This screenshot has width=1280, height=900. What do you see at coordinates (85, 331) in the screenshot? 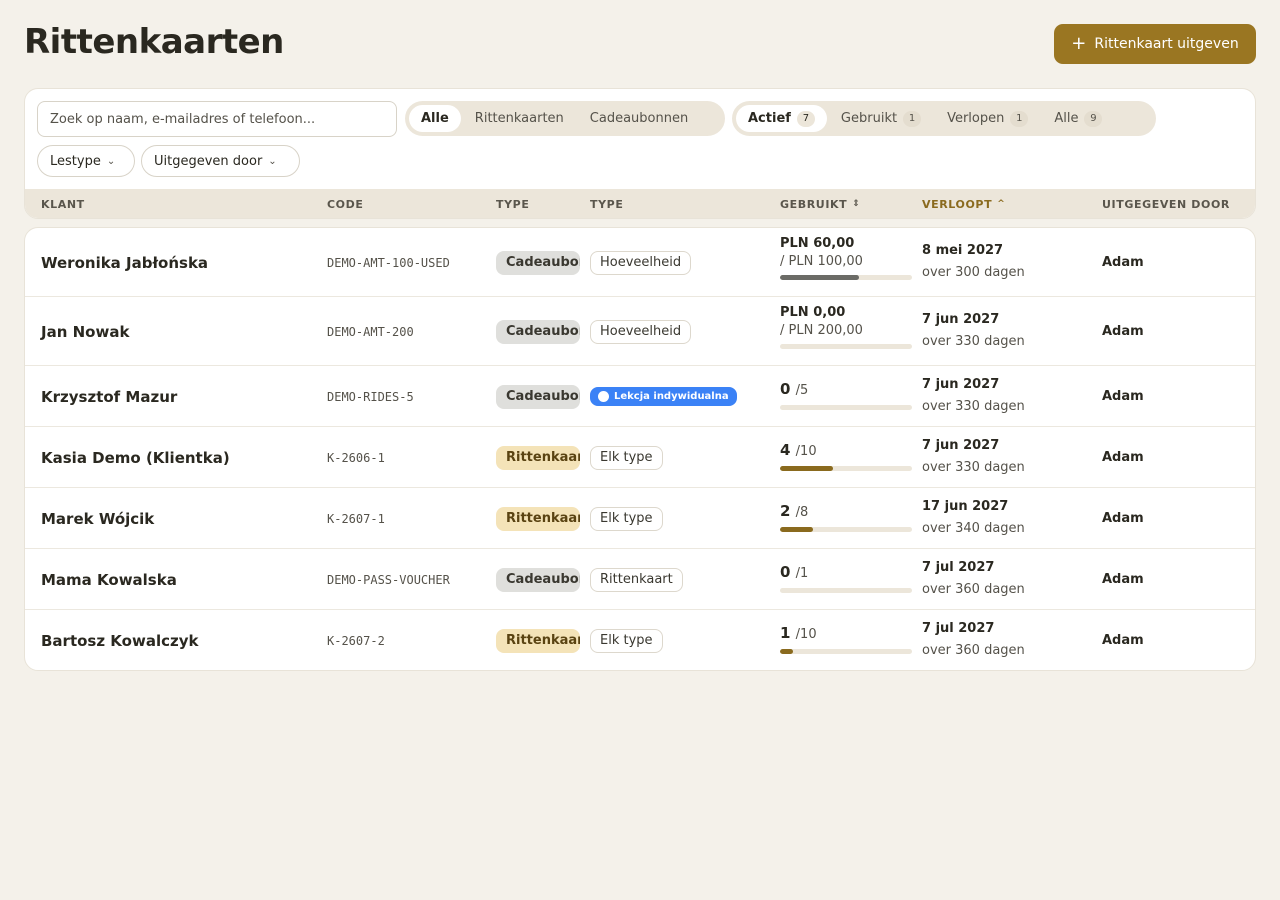
I see `client-name: Jan Nowak` at bounding box center [85, 331].